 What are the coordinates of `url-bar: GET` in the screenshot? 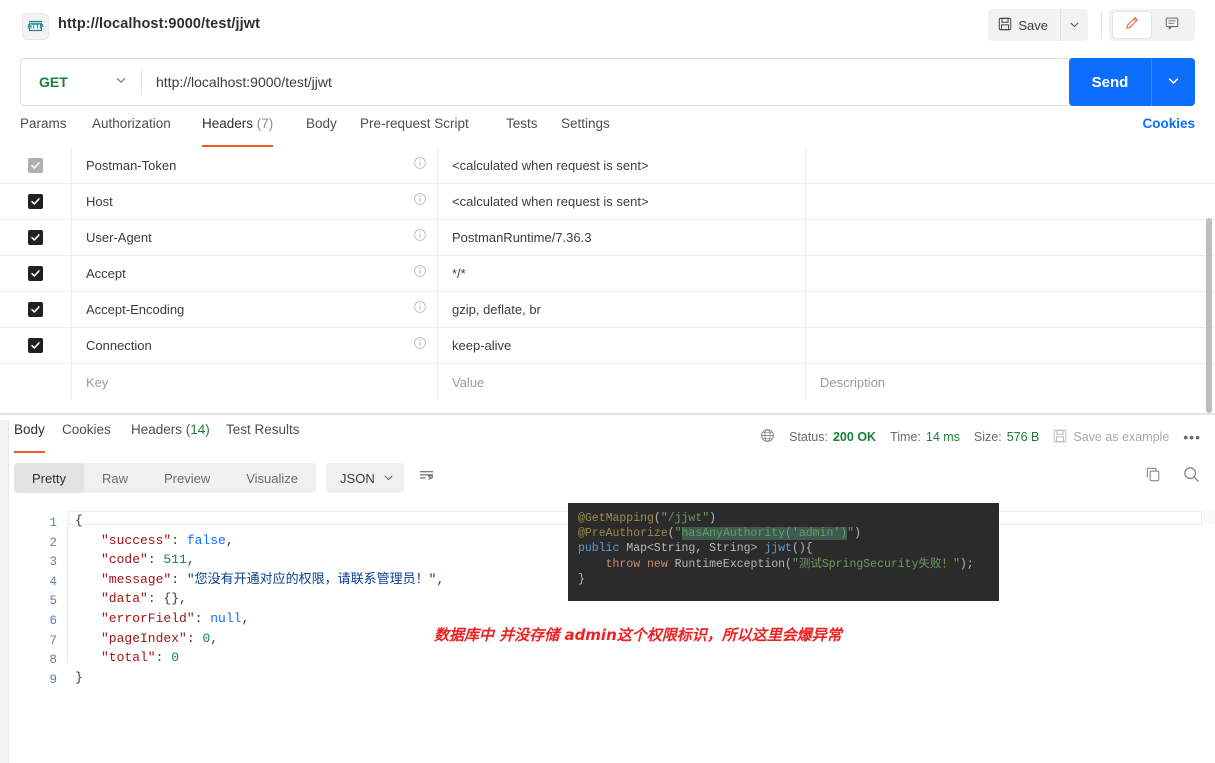 It's located at (550, 82).